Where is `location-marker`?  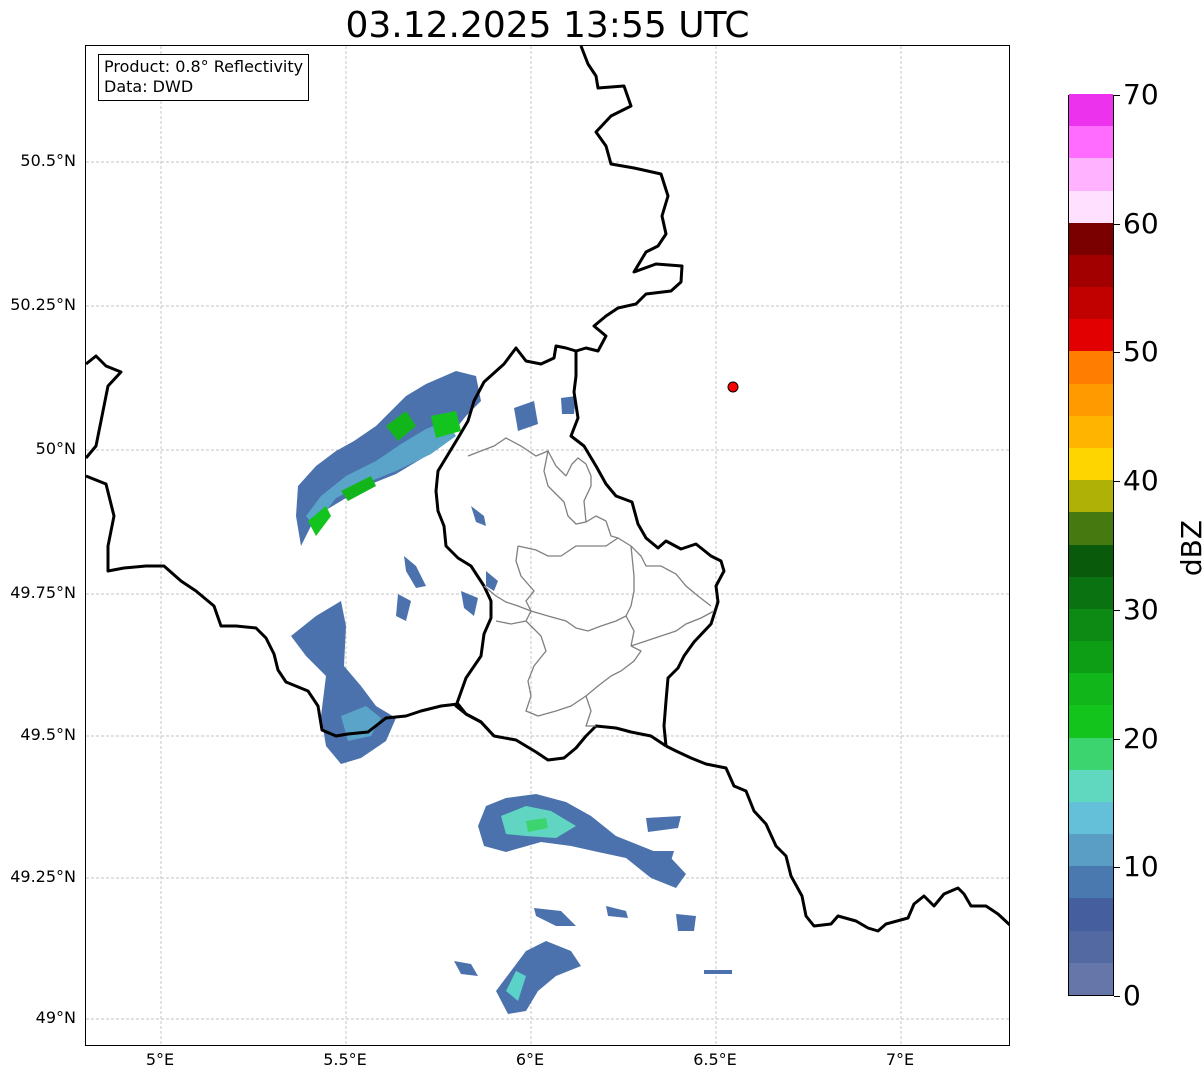 location-marker is located at coordinates (733, 387).